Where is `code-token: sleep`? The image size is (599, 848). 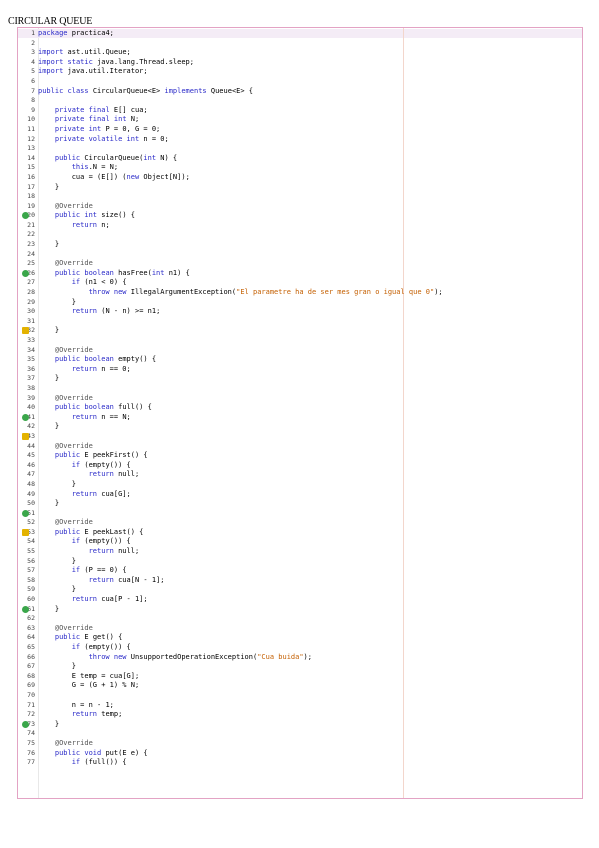
code-token: sleep is located at coordinates (179, 61).